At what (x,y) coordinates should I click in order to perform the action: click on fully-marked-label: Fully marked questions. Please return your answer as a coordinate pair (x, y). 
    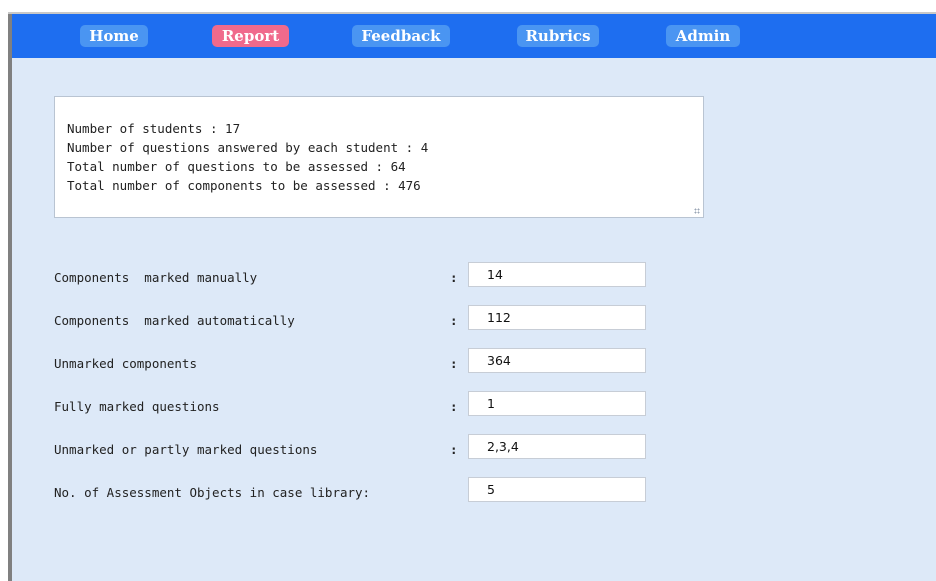
    Looking at the image, I should click on (137, 406).